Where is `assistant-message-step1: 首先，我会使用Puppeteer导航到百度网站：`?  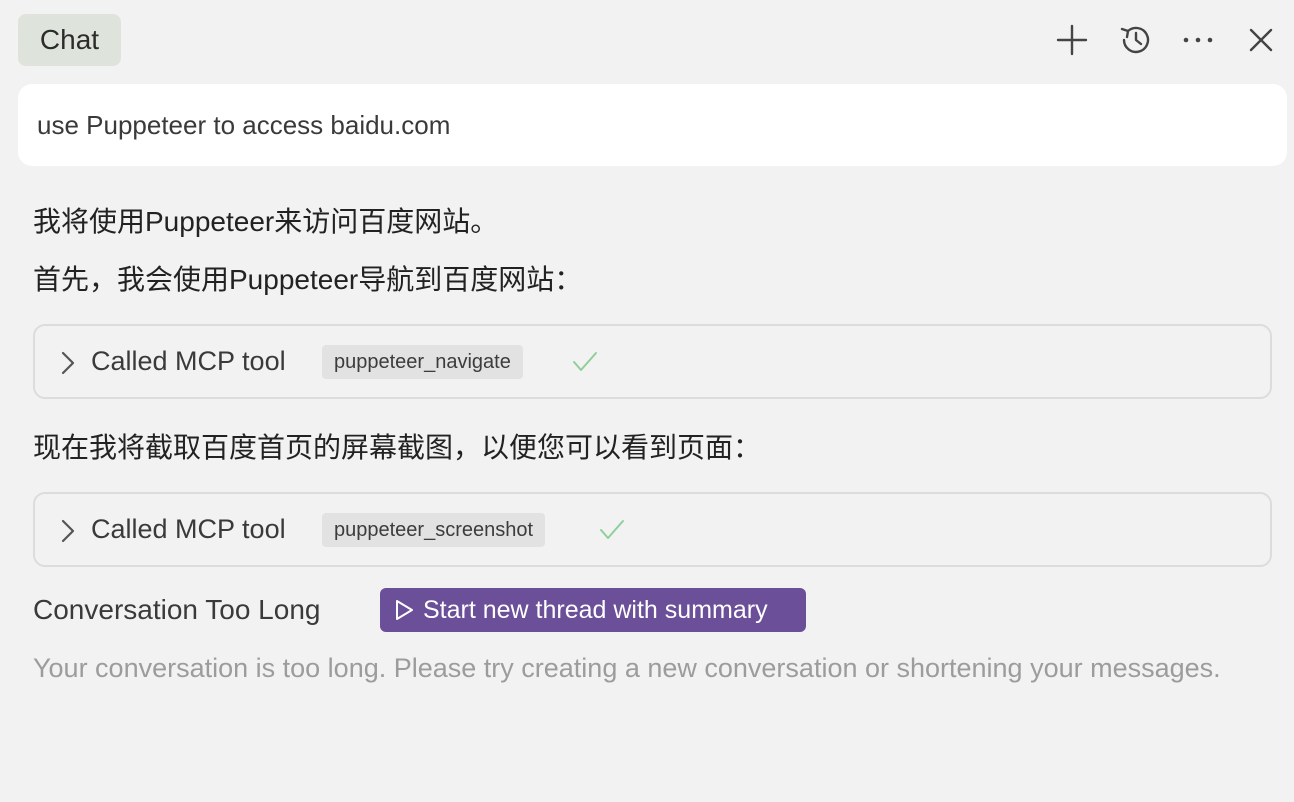 assistant-message-step1: 首先，我会使用Puppeteer导航到百度网站： is located at coordinates (308, 279).